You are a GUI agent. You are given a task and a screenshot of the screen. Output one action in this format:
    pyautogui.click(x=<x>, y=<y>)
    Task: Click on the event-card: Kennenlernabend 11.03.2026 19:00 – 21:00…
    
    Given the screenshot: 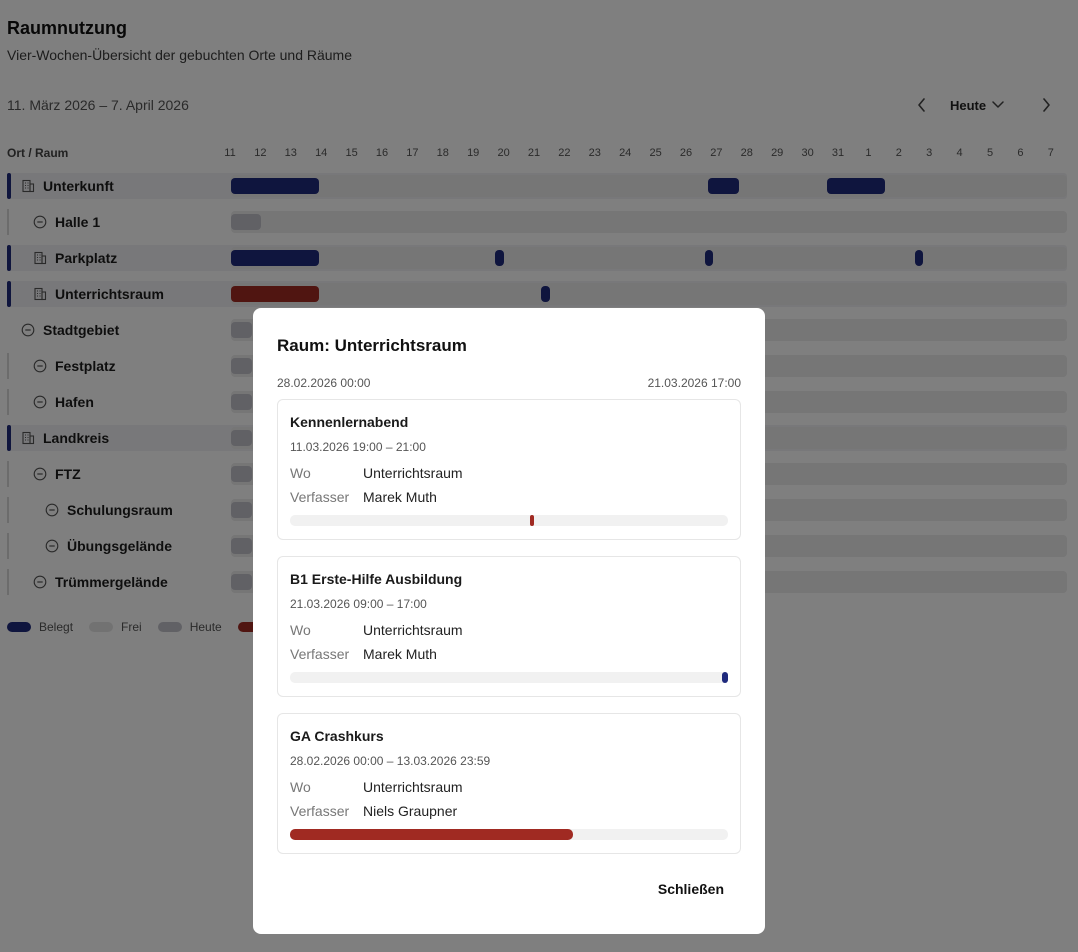 What is the action you would take?
    pyautogui.click(x=509, y=469)
    